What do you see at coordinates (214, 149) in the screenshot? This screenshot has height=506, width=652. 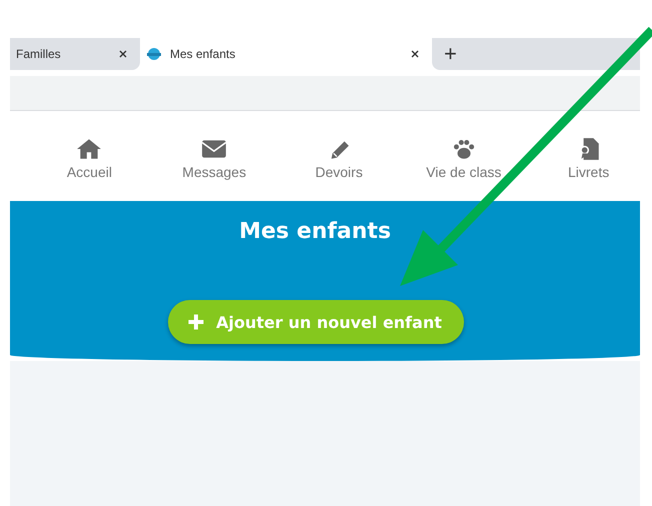 I see `envelope-icon` at bounding box center [214, 149].